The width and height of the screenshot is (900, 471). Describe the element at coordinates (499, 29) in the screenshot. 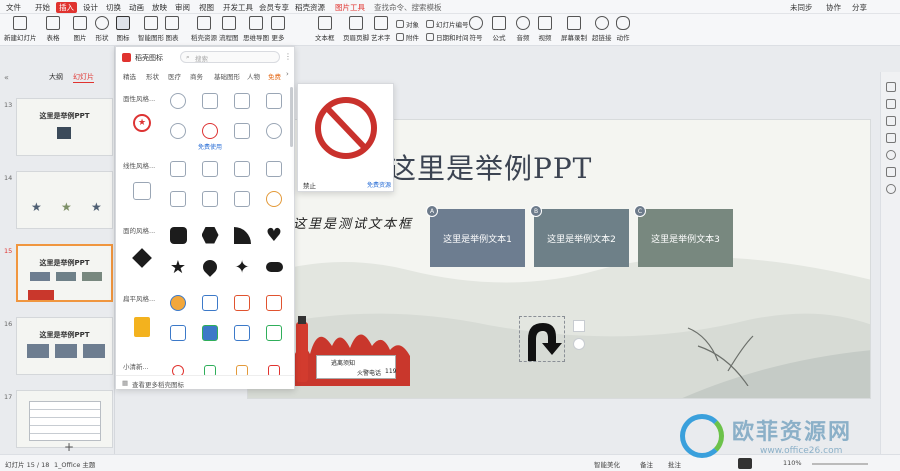

I see `formula-button: 公式` at that location.